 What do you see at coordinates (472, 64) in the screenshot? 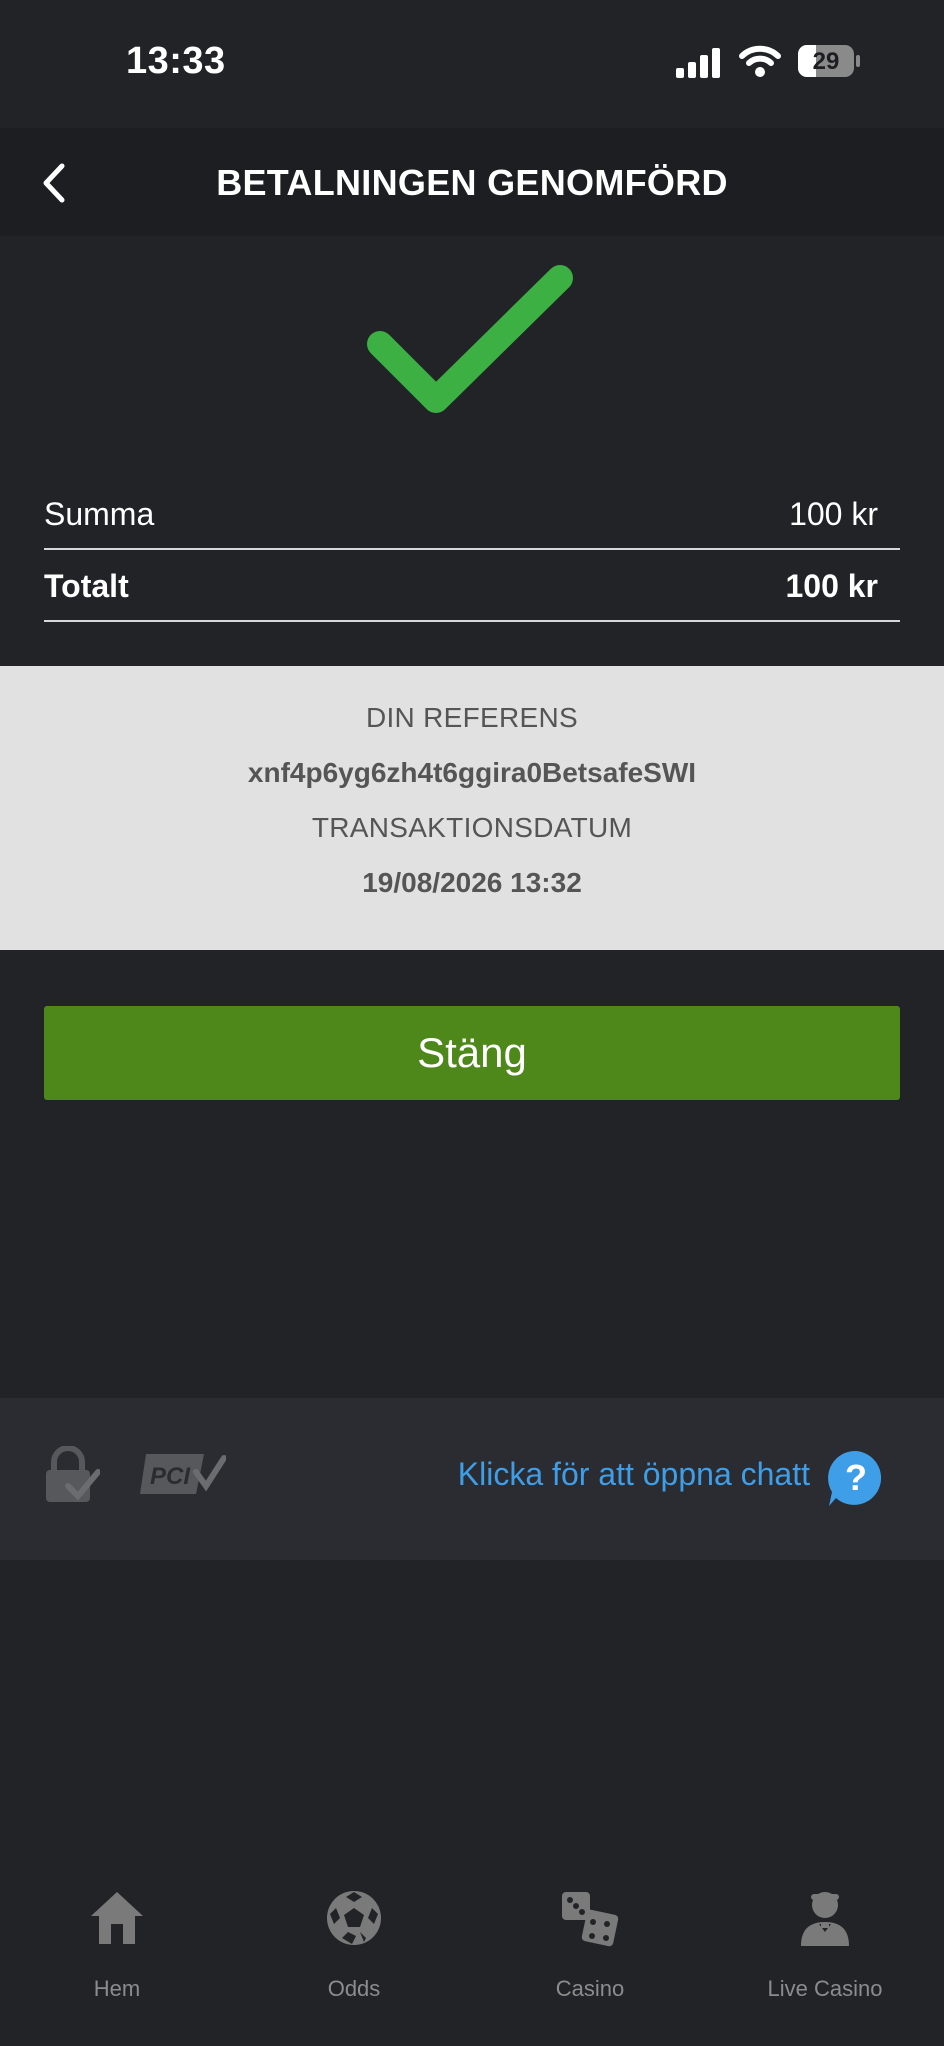
I see `status-bar: 13:33 29` at bounding box center [472, 64].